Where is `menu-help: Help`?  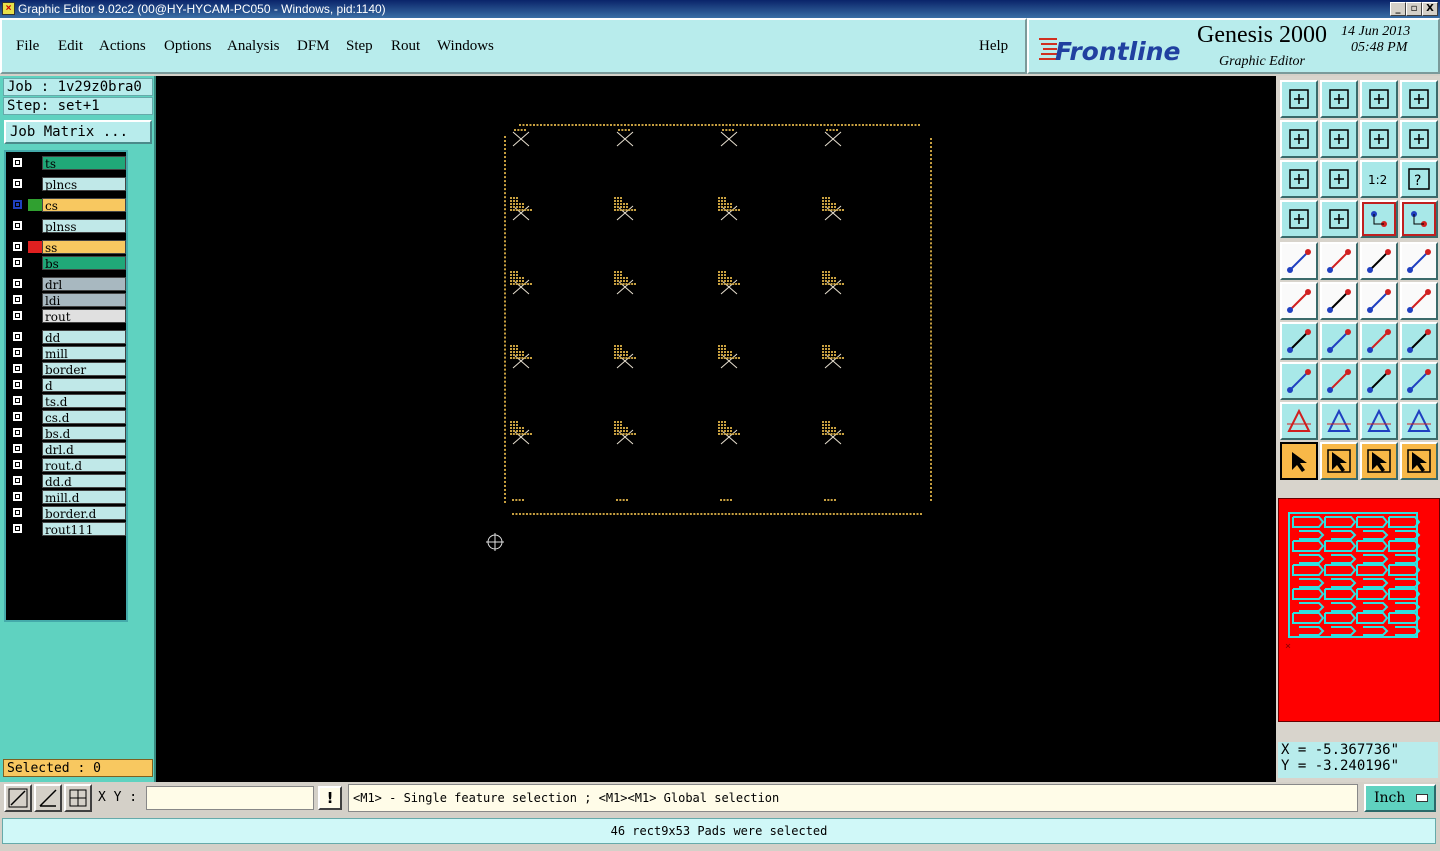 menu-help: Help is located at coordinates (993, 46).